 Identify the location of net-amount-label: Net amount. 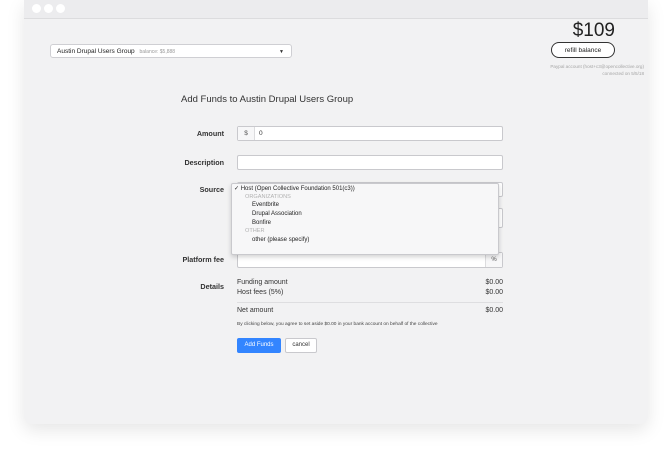
(255, 310).